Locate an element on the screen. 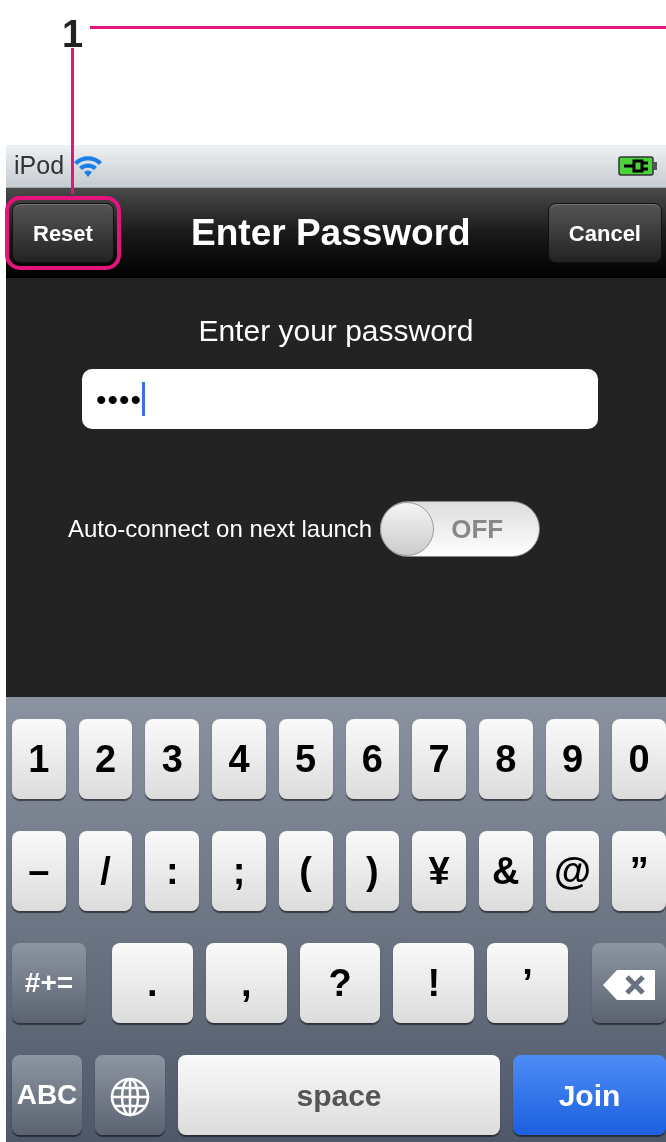 This screenshot has width=666, height=1142. carrier-name: iPod is located at coordinates (39, 166).